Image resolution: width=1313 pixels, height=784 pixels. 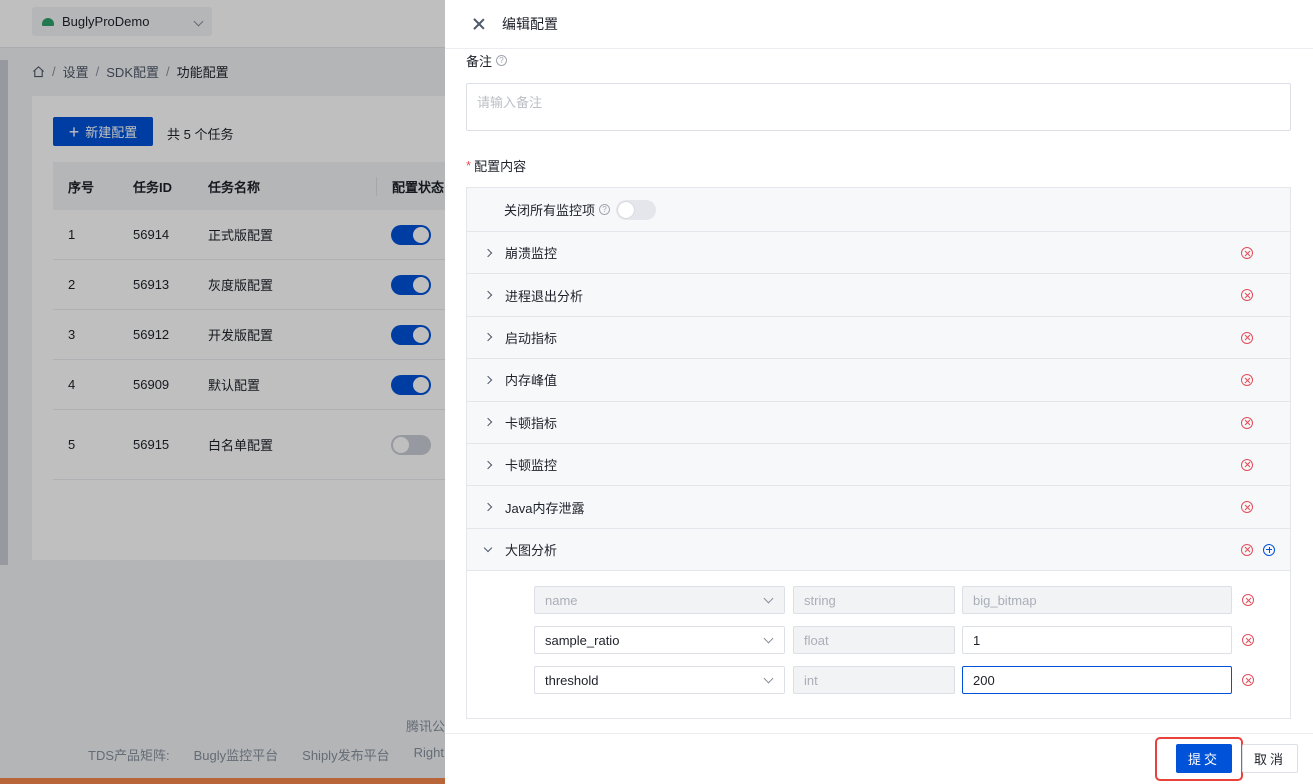 What do you see at coordinates (1097, 680) in the screenshot?
I see `param-value-input: 200` at bounding box center [1097, 680].